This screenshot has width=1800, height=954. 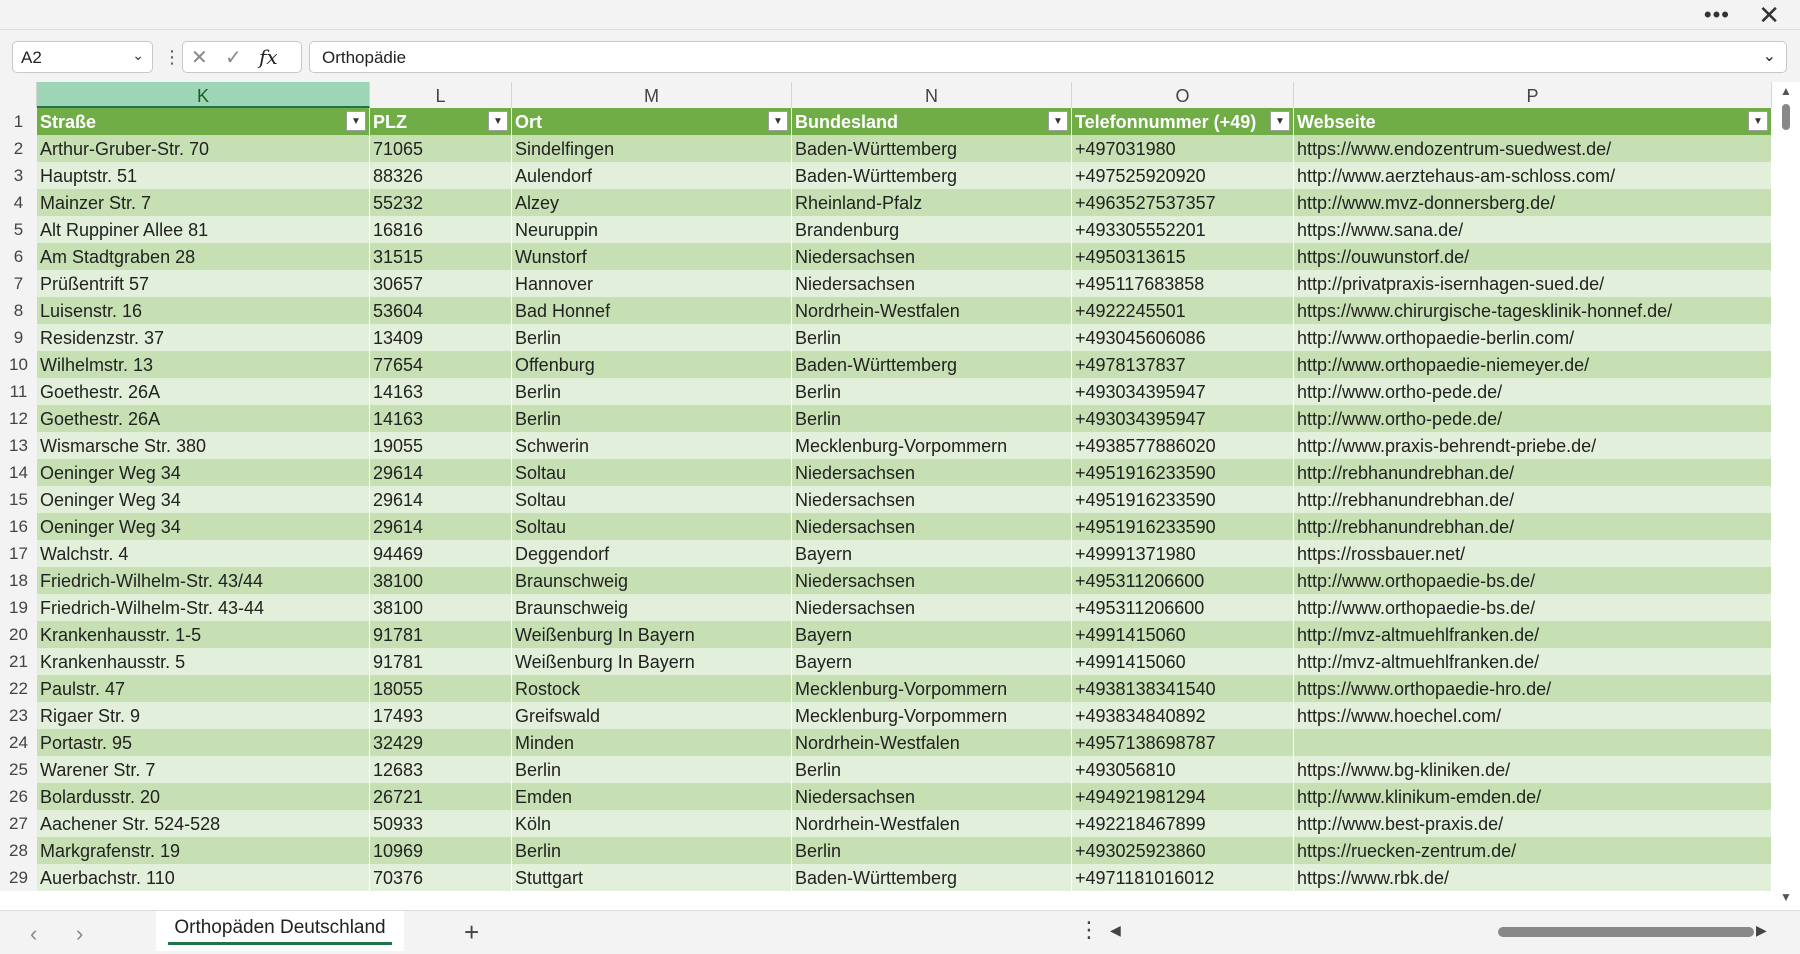 What do you see at coordinates (1786, 897) in the screenshot?
I see `scroll-down-icon: ▼` at bounding box center [1786, 897].